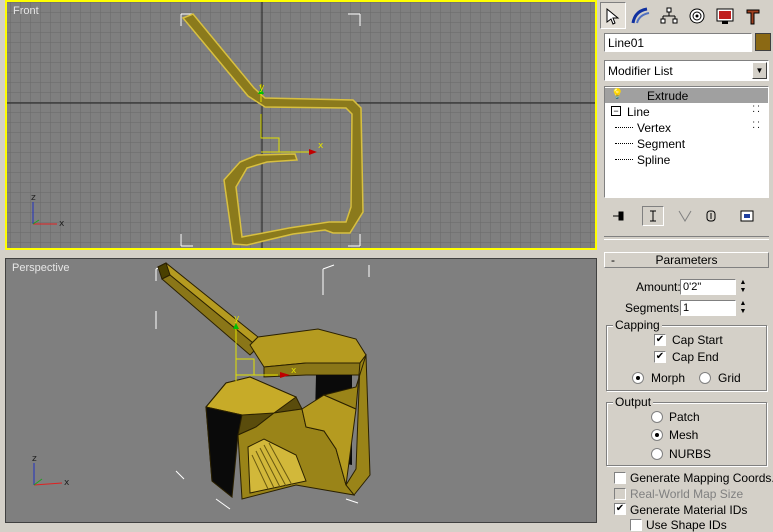 This screenshot has width=773, height=532. Describe the element at coordinates (660, 357) in the screenshot. I see `cap-end-checkbox: ✔` at that location.